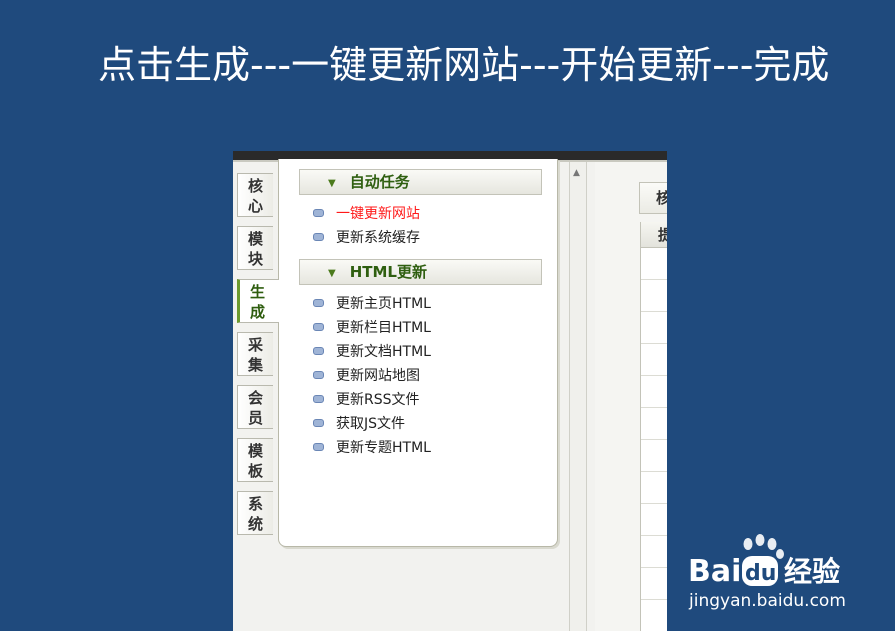 This screenshot has height=631, width=895. I want to click on section-title: 自动任务, so click(379, 182).